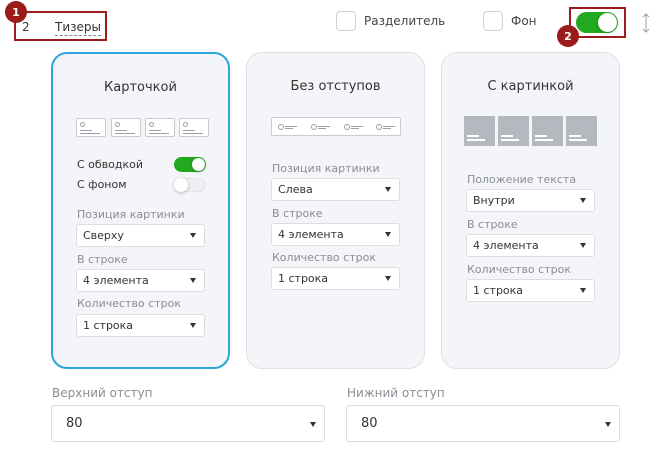 This screenshot has height=463, width=666. Describe the element at coordinates (522, 179) in the screenshot. I see `text-position-label: Положение текста` at that location.